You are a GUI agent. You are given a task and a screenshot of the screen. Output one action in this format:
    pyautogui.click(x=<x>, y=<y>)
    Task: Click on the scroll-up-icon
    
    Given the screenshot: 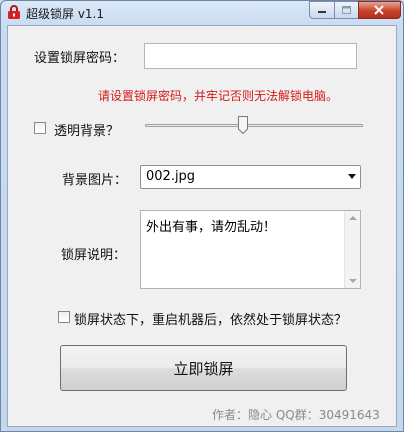 What is the action you would take?
    pyautogui.click(x=353, y=218)
    